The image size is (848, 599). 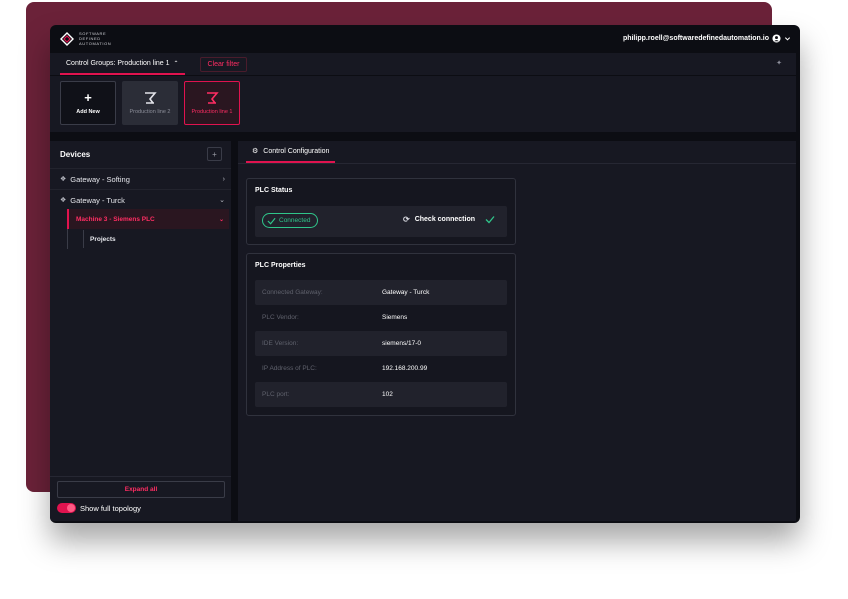 What do you see at coordinates (296, 151) in the screenshot?
I see `tab-label: Control Configuration` at bounding box center [296, 151].